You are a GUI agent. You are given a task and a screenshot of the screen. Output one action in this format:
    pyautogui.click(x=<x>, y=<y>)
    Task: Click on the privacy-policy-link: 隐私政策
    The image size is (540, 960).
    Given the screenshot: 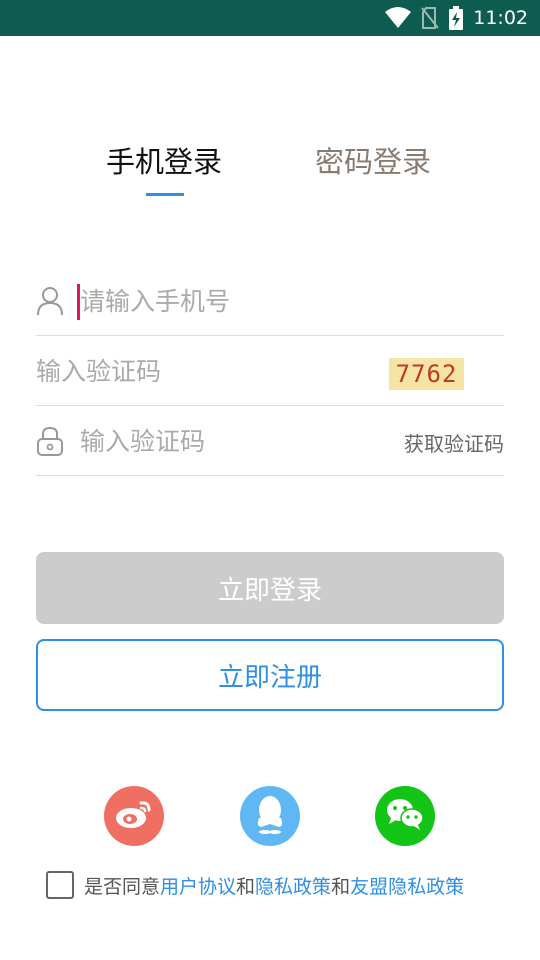 What is the action you would take?
    pyautogui.click(x=293, y=885)
    